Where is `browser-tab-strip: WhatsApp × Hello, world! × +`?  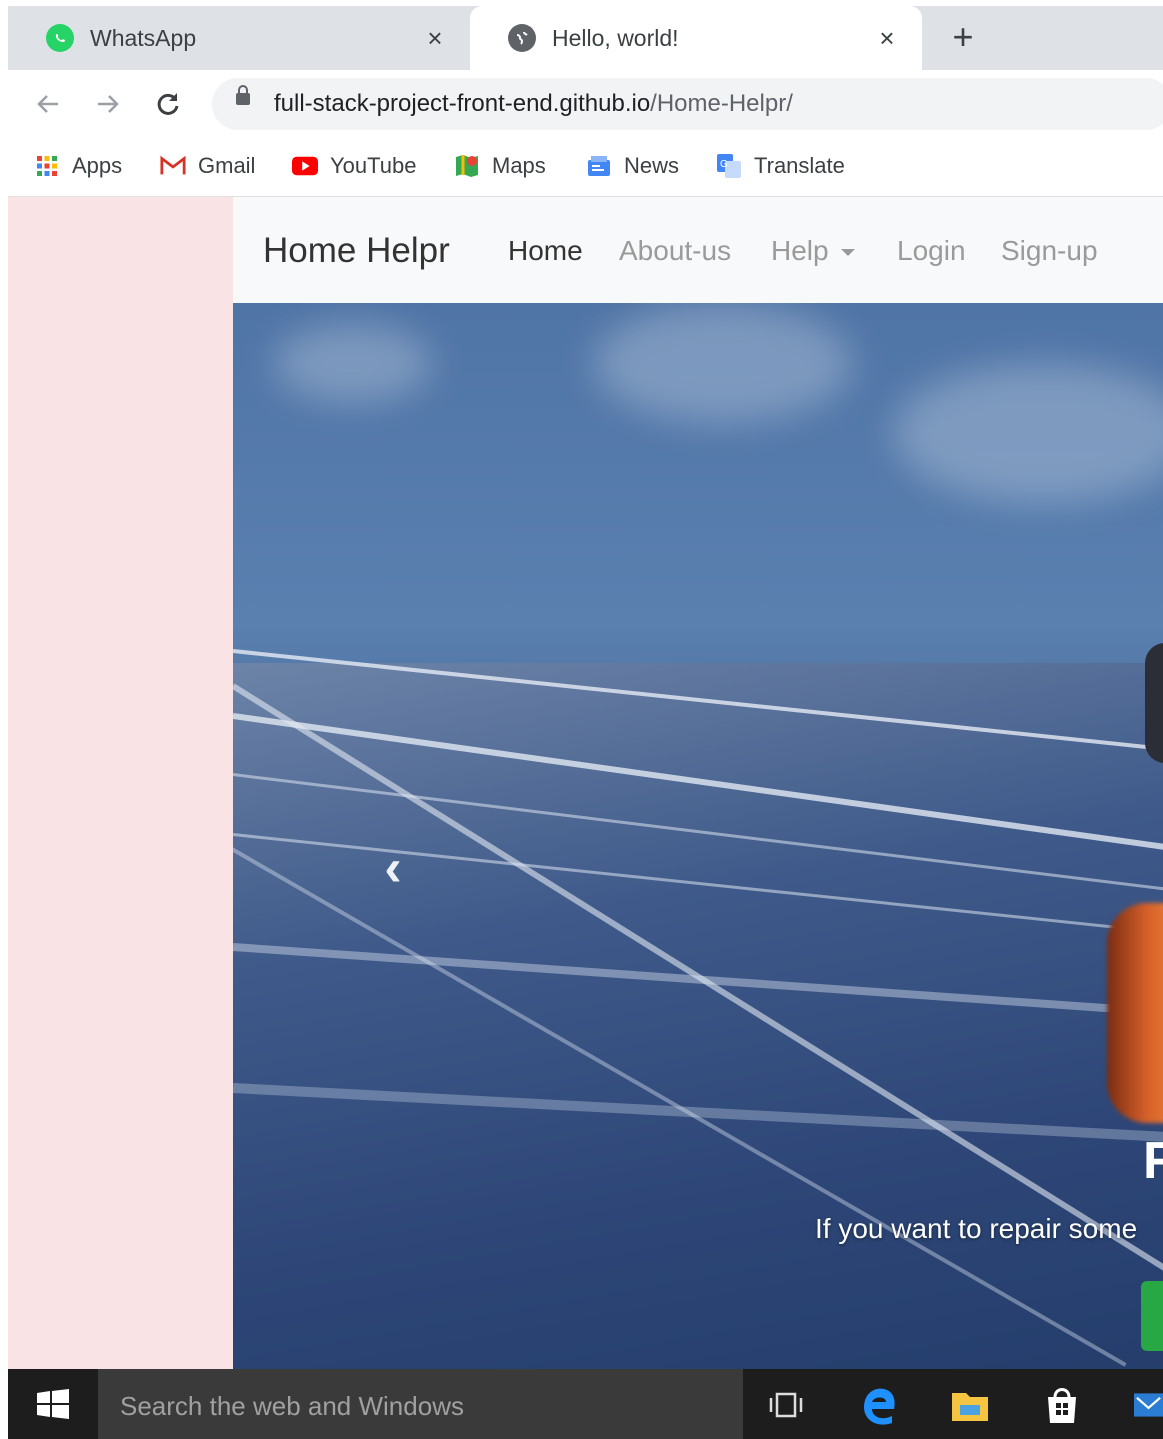
browser-tab-strip: WhatsApp × Hello, world! × + is located at coordinates (585, 38).